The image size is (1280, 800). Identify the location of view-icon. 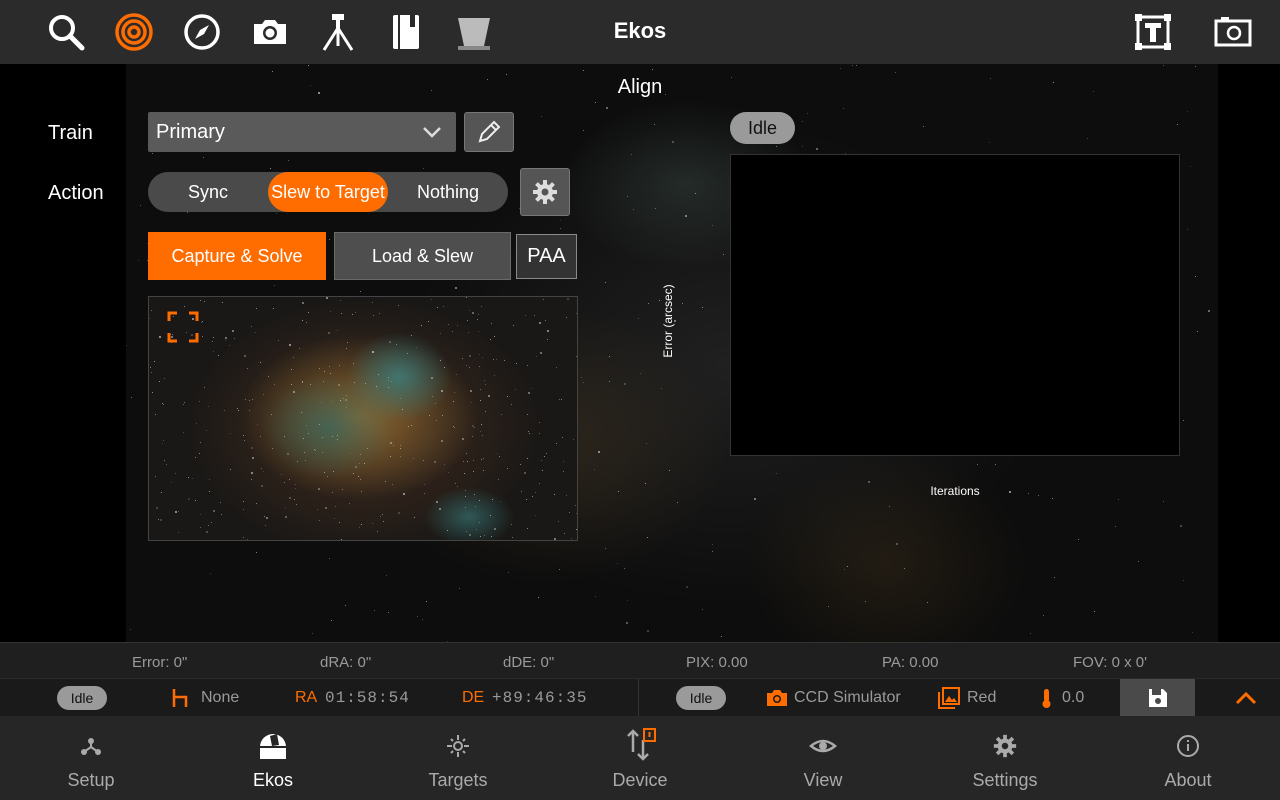
(823, 746).